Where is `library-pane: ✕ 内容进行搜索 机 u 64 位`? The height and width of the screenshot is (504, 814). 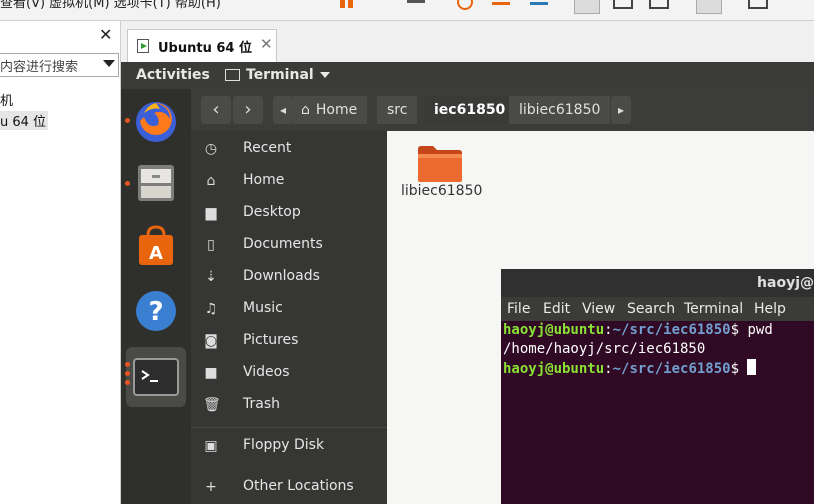 library-pane: ✕ 内容进行搜索 机 u 64 位 is located at coordinates (60, 262).